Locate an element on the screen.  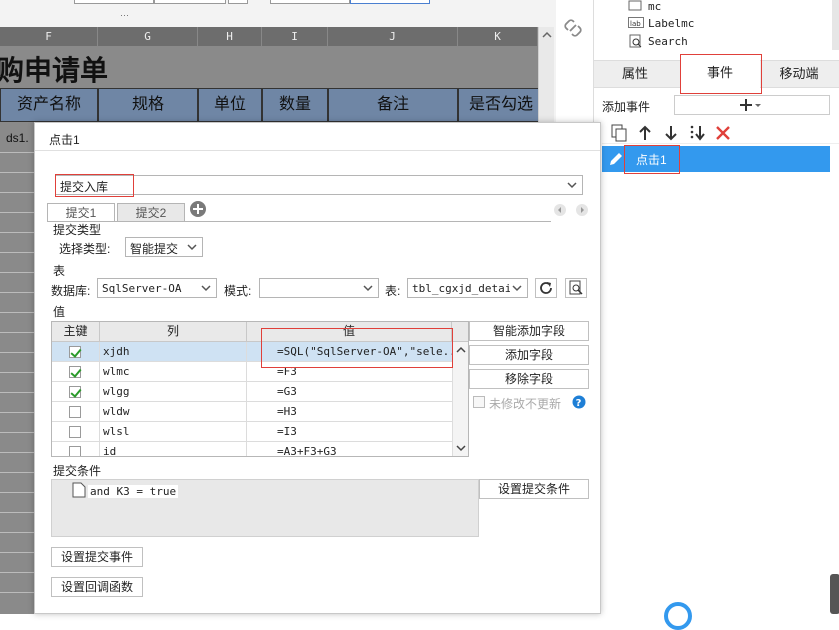
event-name-select: 提交入库 is located at coordinates (319, 185).